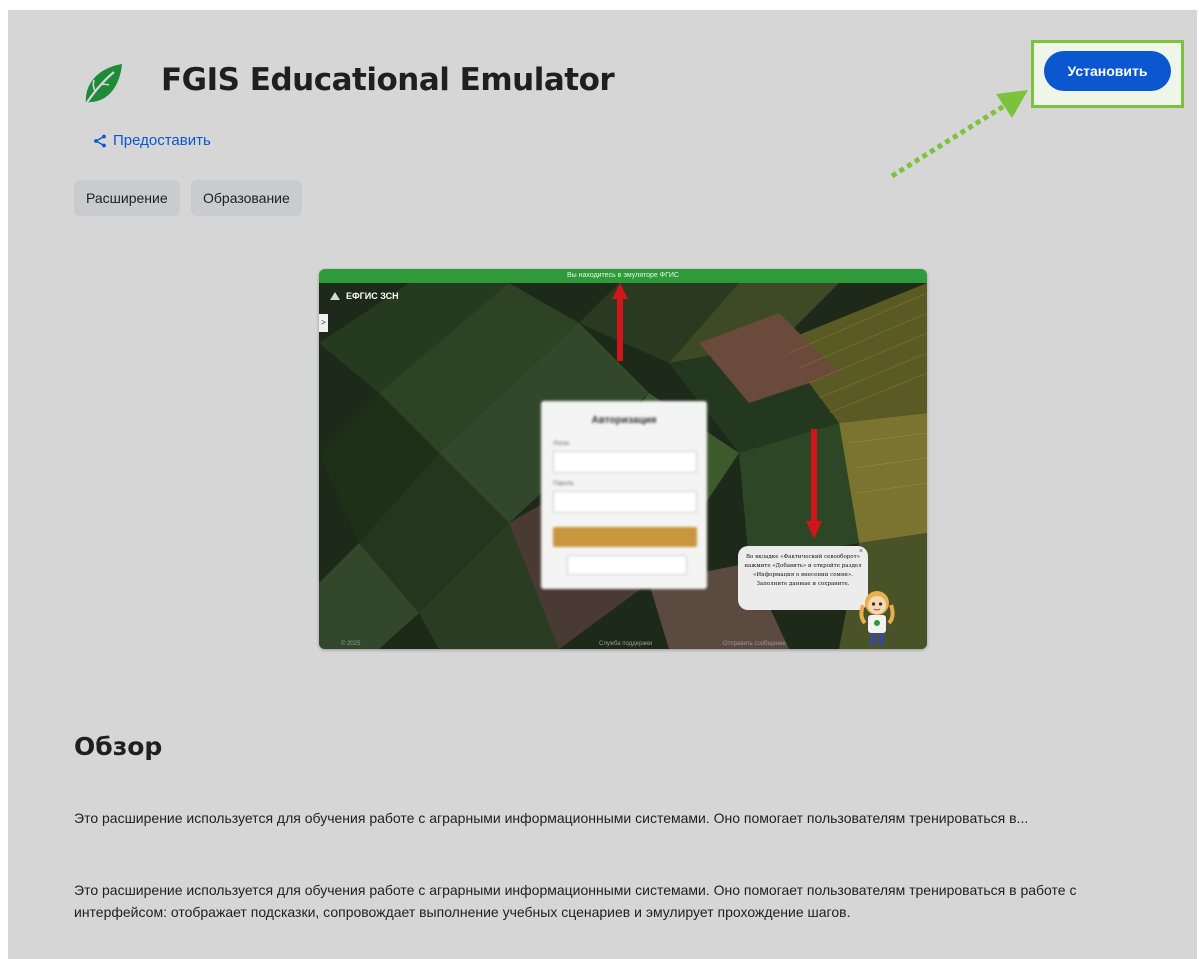  Describe the element at coordinates (563, 484) in the screenshot. I see `password-label: Пароль` at that location.